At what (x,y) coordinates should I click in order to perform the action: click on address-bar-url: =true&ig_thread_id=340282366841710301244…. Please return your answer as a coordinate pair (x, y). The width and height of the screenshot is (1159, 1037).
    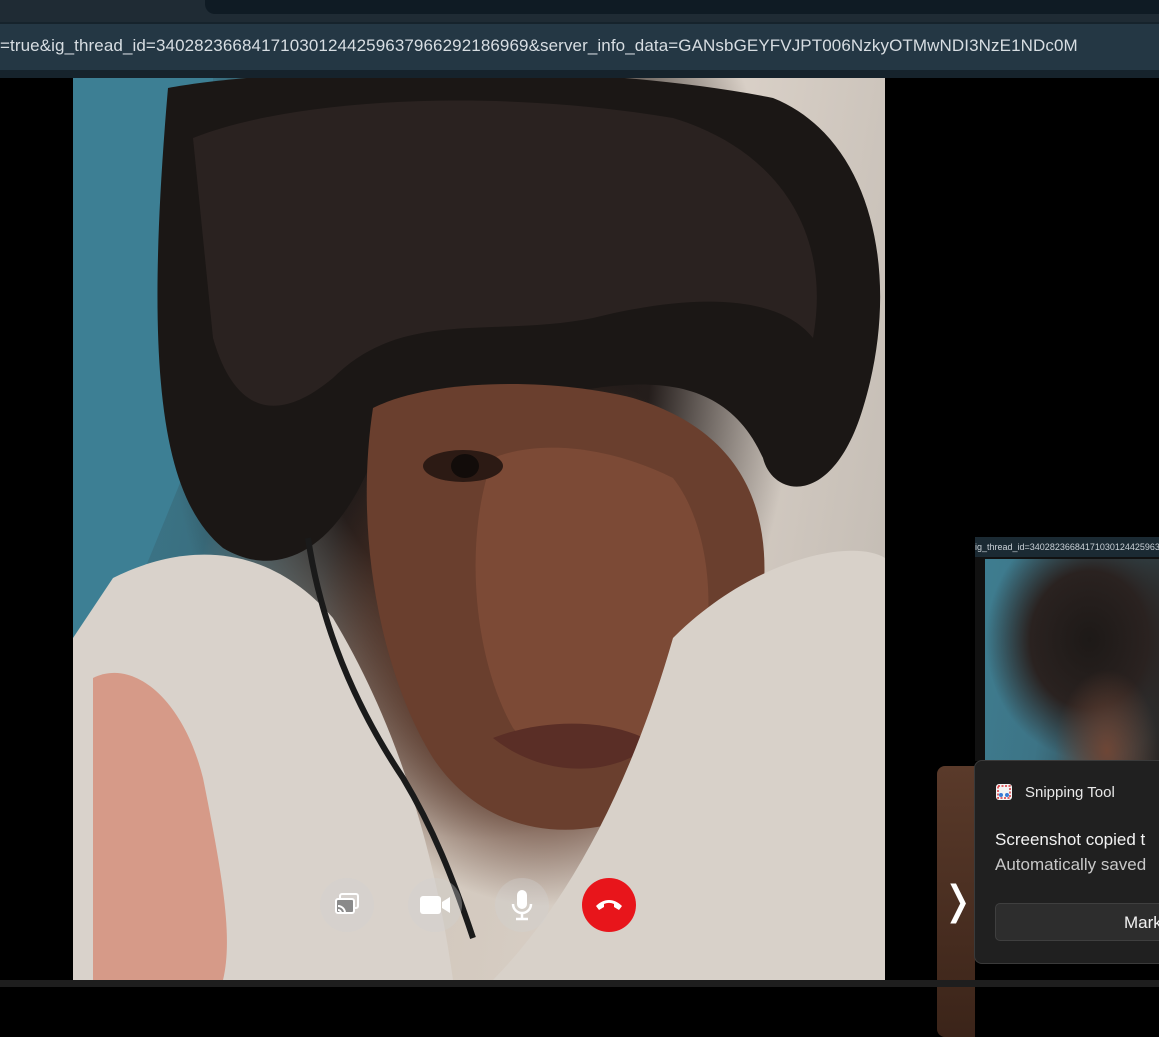
    Looking at the image, I should click on (539, 46).